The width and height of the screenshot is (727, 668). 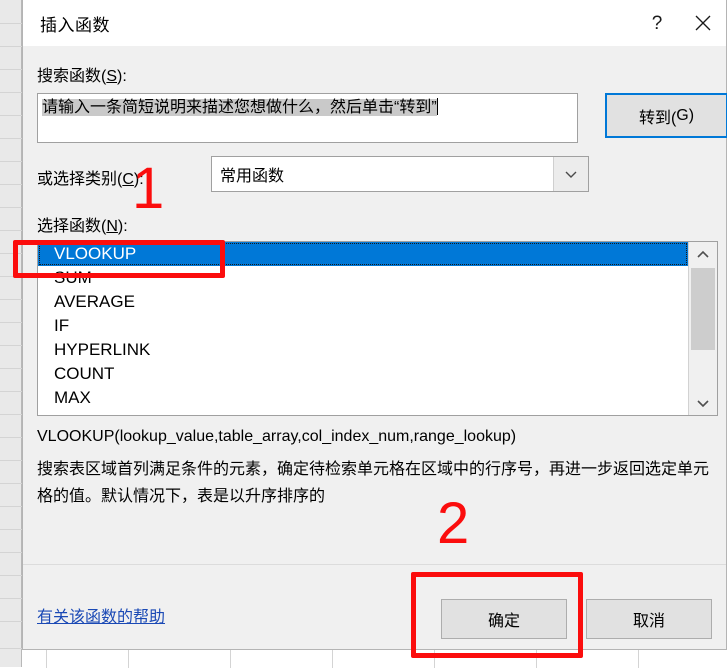 I want to click on search-label: 搜索函数(S):, so click(x=82, y=74).